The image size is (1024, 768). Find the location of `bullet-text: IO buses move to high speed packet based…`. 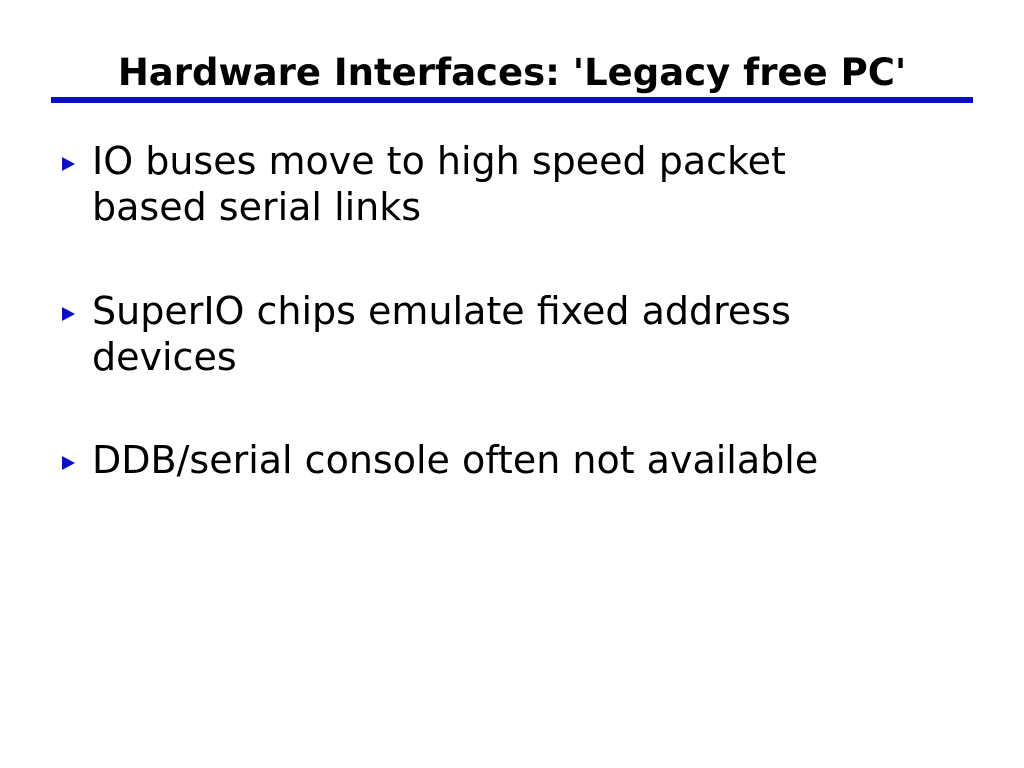

bullet-text: IO buses move to high speed packet based… is located at coordinates (439, 184).